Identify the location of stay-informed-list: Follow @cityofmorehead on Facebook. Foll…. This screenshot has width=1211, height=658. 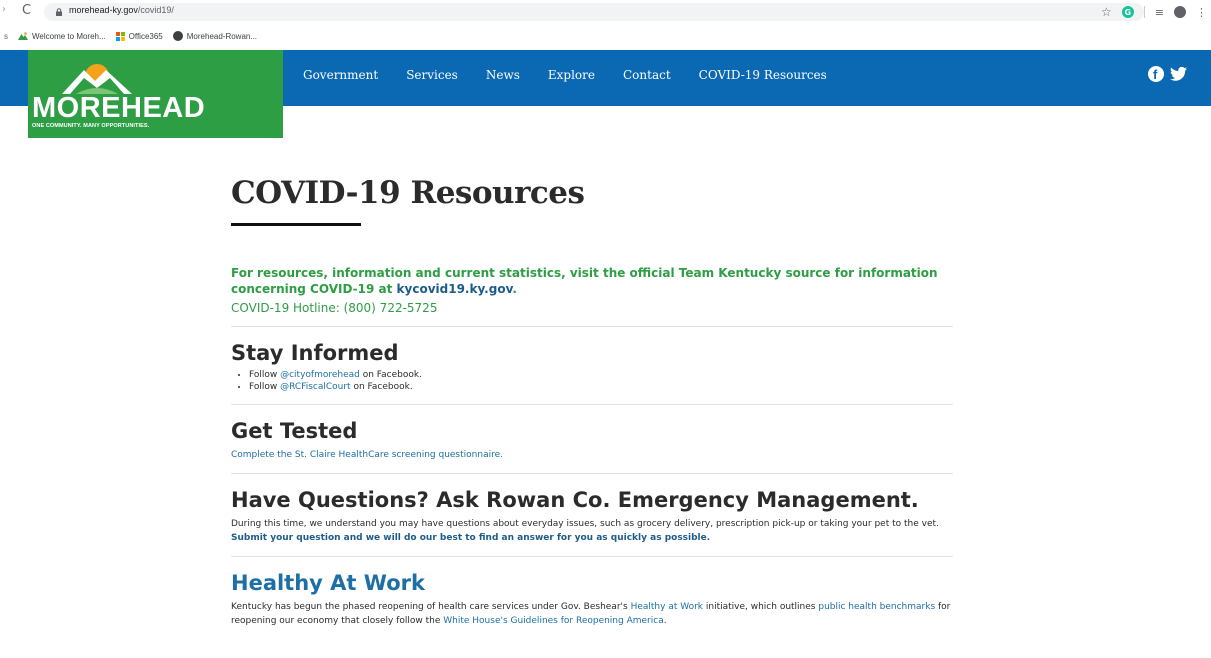
(599, 381).